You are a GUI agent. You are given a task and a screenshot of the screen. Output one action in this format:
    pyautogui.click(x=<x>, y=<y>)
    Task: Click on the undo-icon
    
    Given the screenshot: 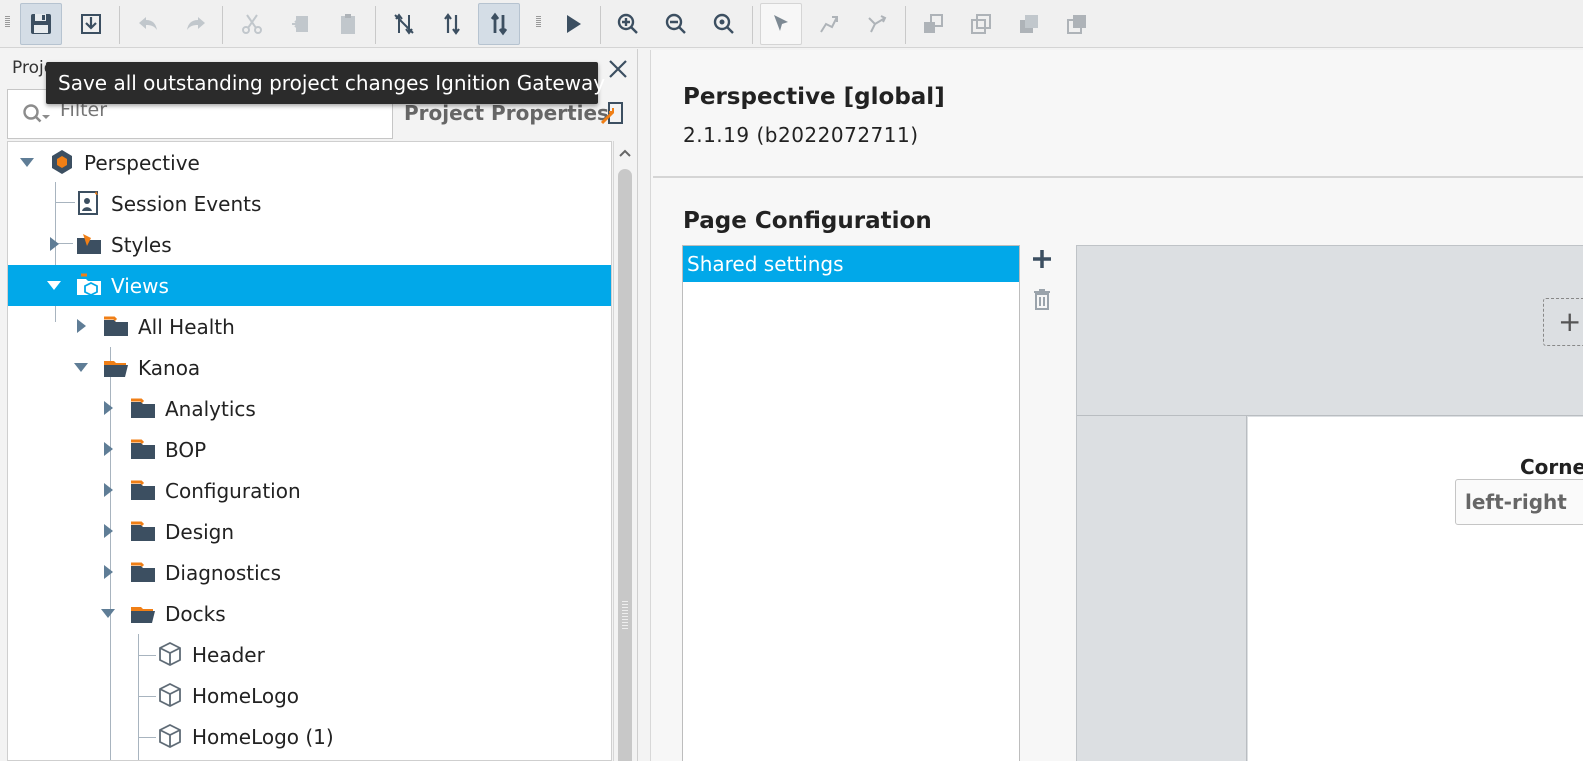 What is the action you would take?
    pyautogui.click(x=148, y=23)
    